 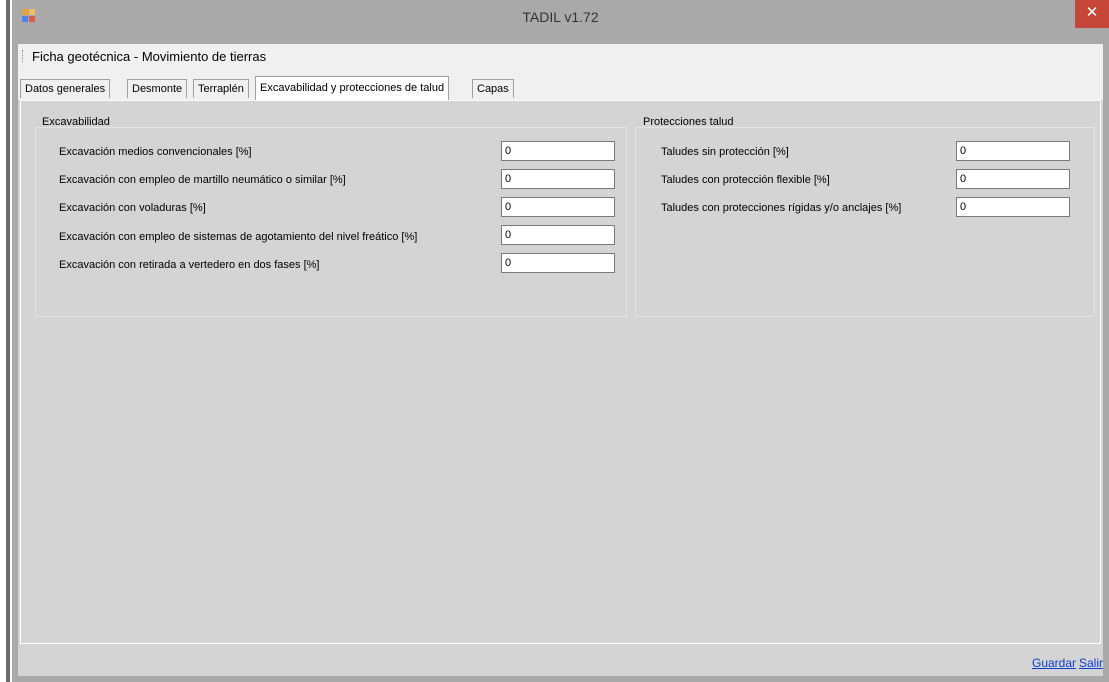 I want to click on tab-terraplen: Terraplén, so click(x=221, y=88).